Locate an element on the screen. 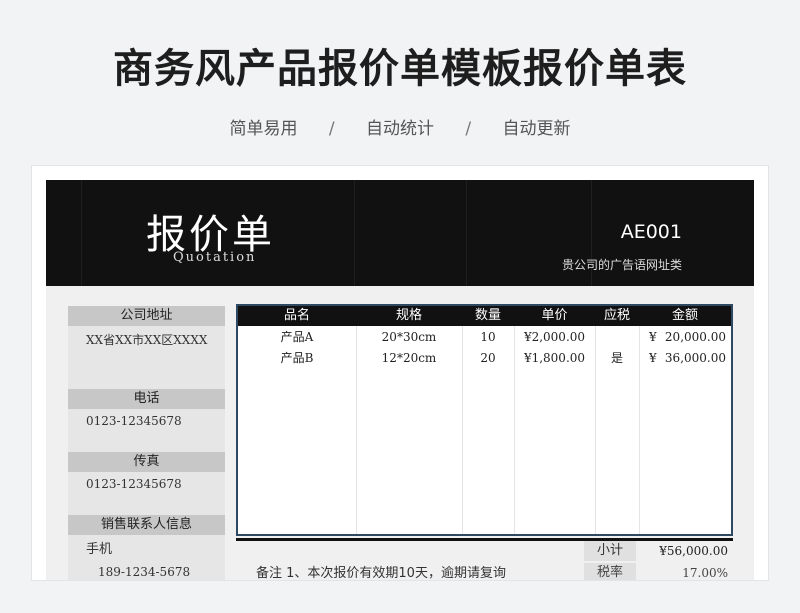  feature-auto-stats: 自动统计 is located at coordinates (400, 129).